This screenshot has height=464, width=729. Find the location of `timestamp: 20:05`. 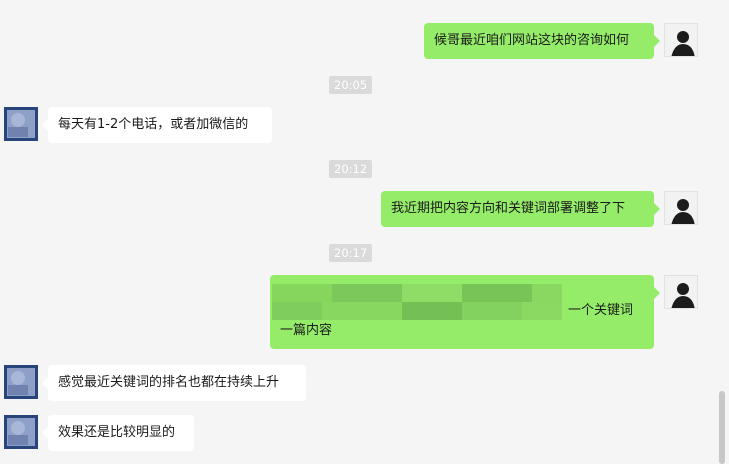

timestamp: 20:05 is located at coordinates (351, 85).